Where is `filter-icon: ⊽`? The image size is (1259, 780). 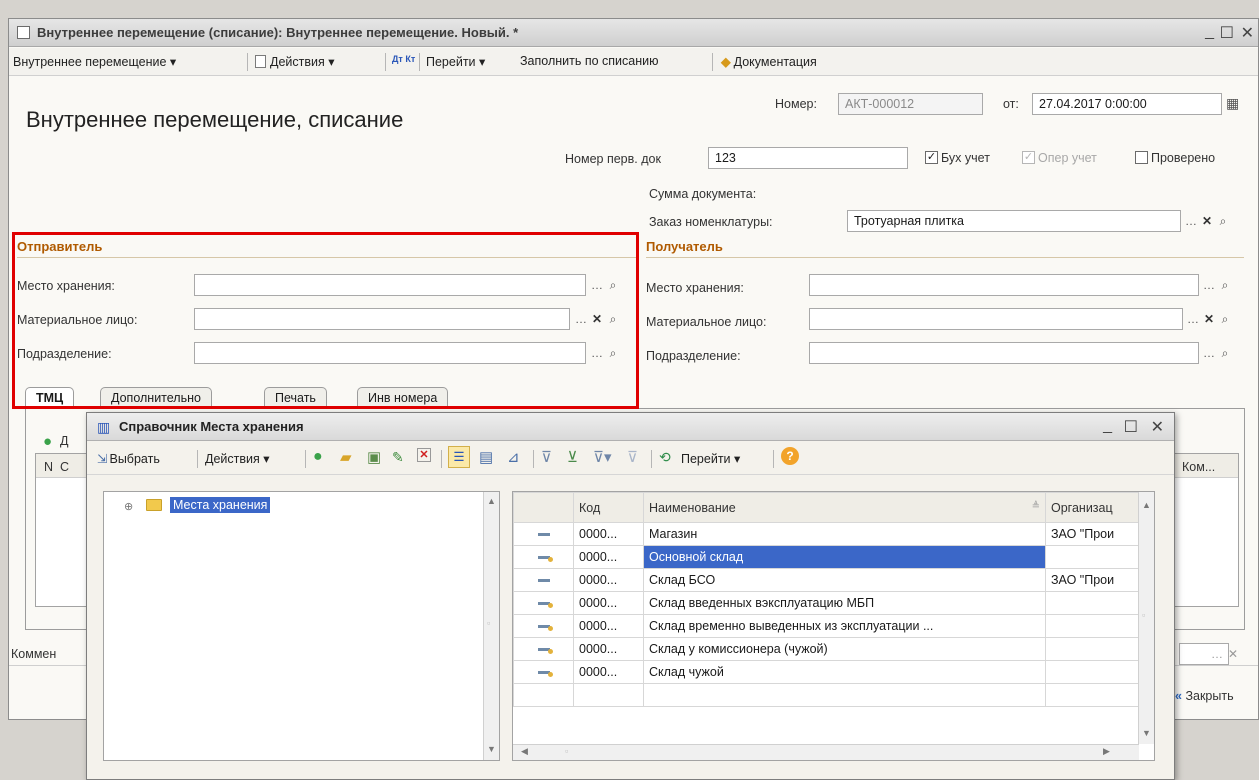 filter-icon: ⊽ is located at coordinates (546, 457).